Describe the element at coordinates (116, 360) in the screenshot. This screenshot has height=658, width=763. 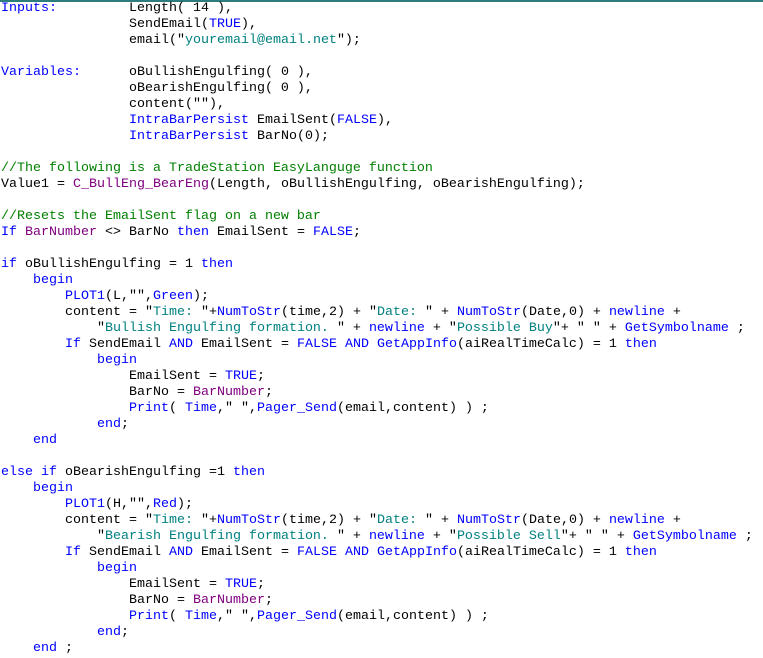
I see `keyword-token: begin` at that location.